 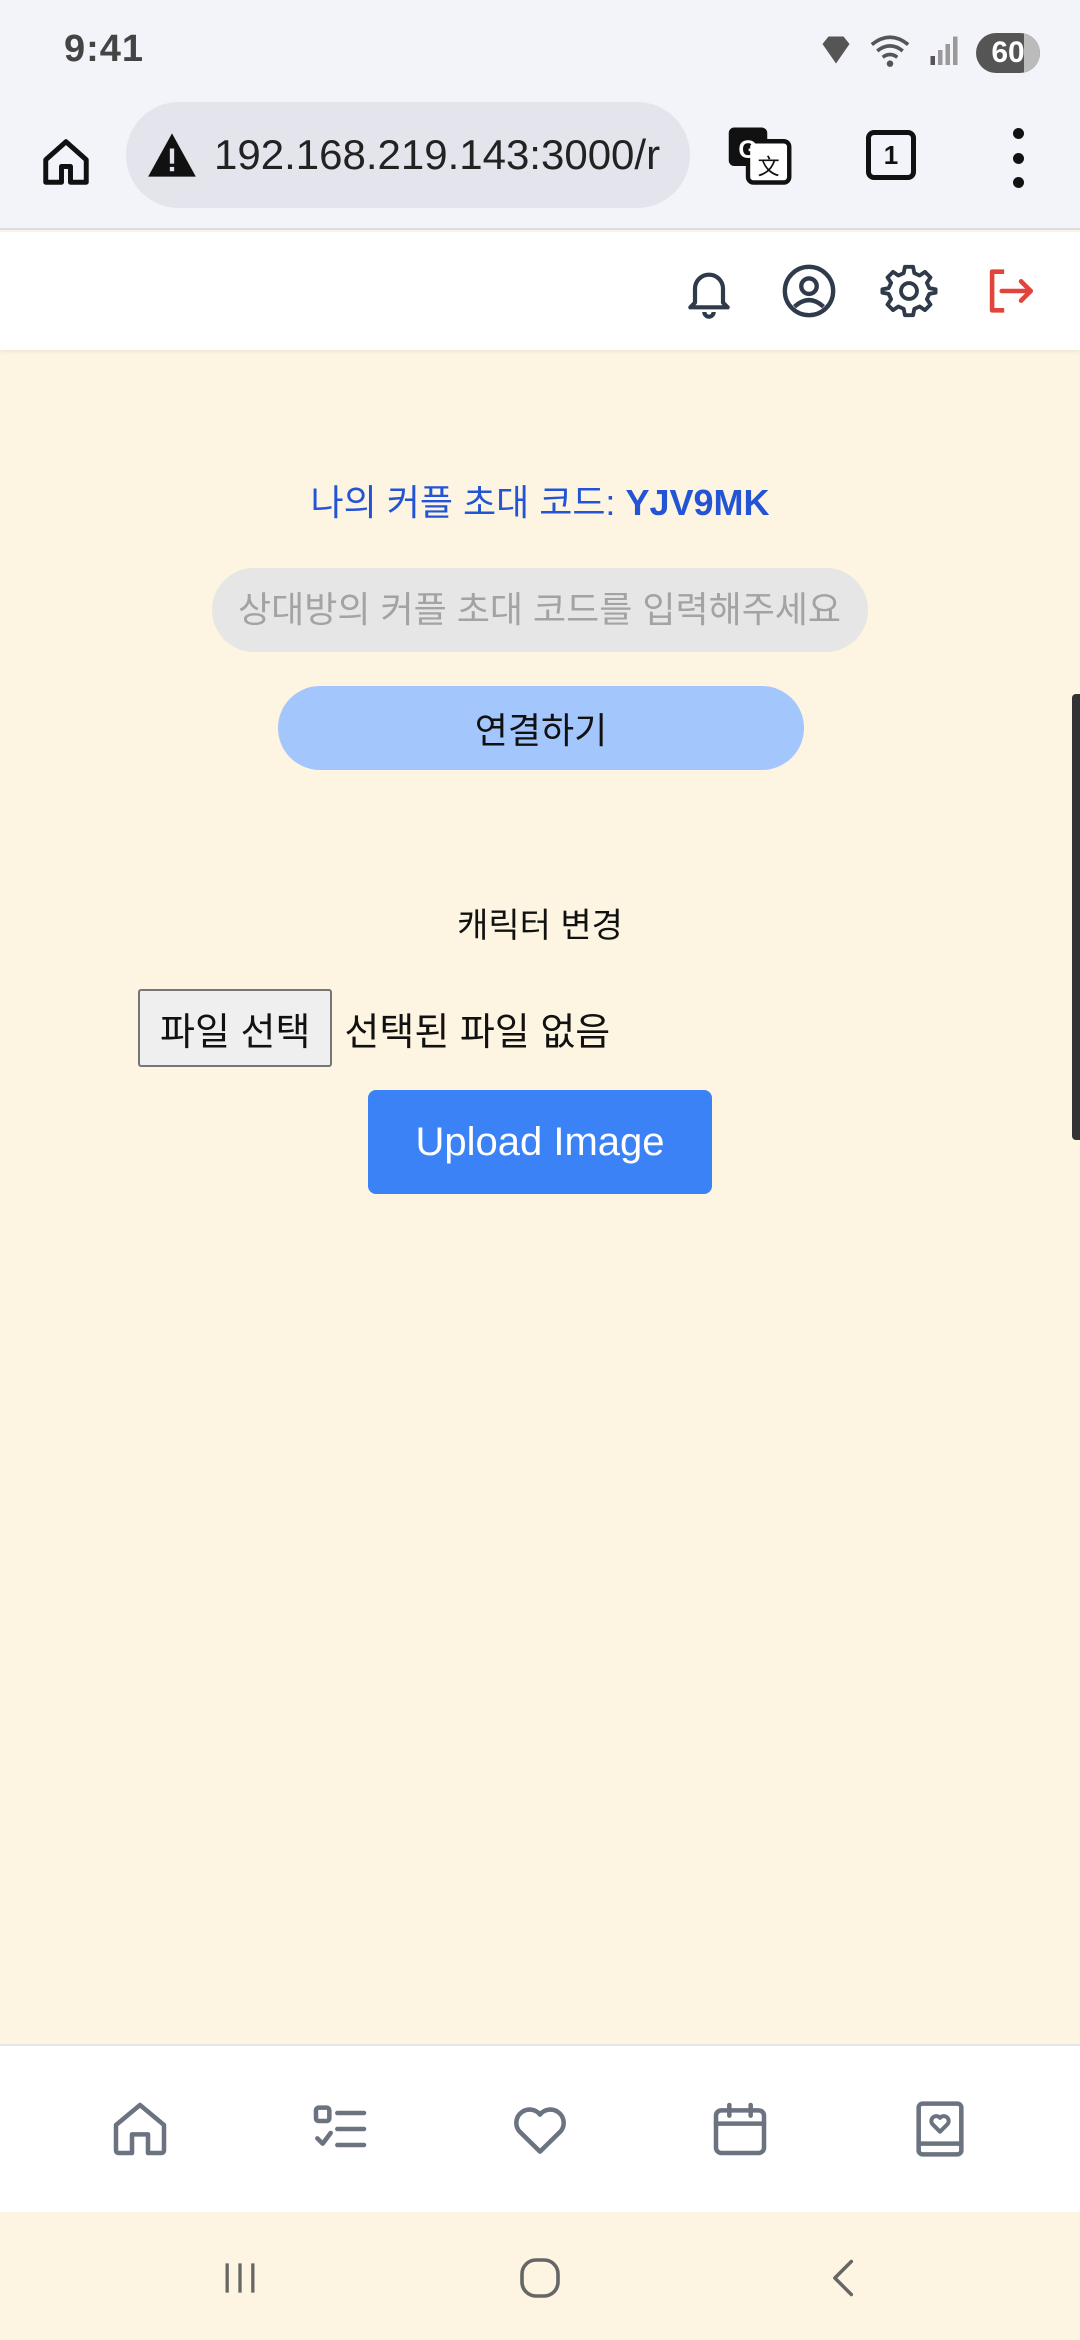 What do you see at coordinates (540, 1142) in the screenshot?
I see `upload-image-button: Upload Image` at bounding box center [540, 1142].